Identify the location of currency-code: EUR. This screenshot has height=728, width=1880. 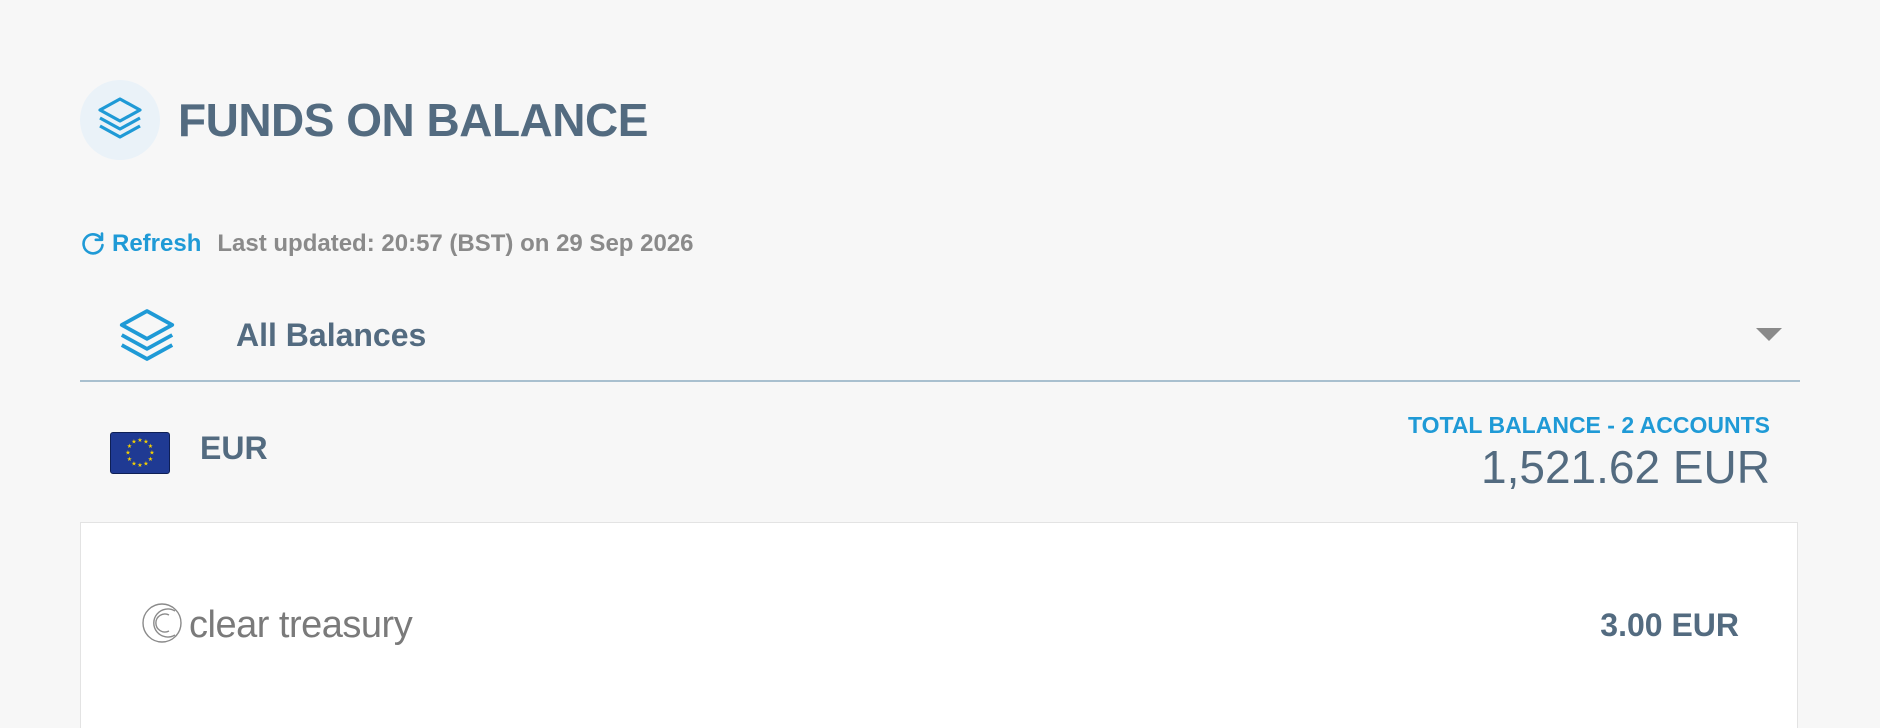
(234, 448).